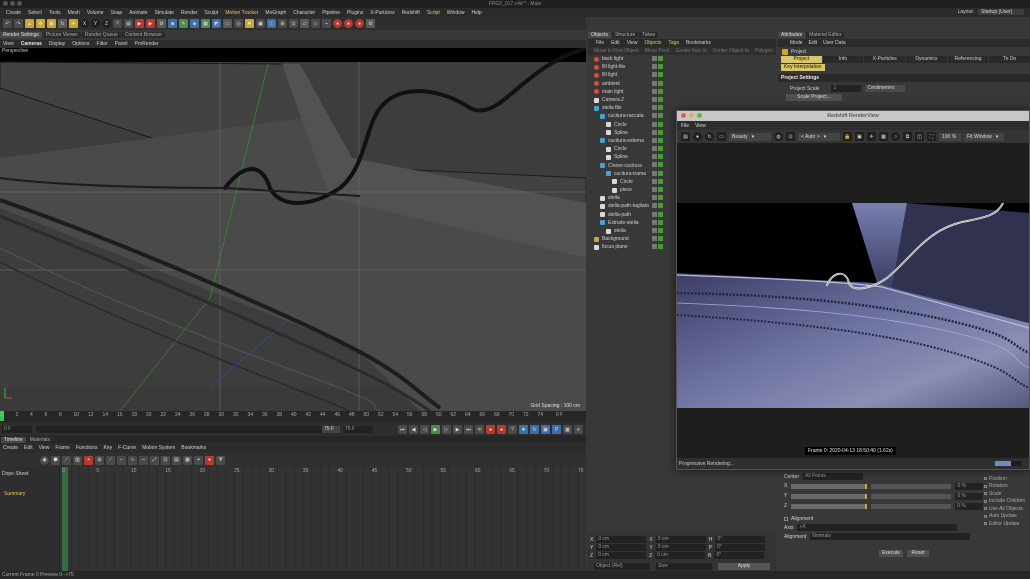 The width and height of the screenshot is (1030, 579). I want to click on snap-key-icon: ⌖, so click(198, 460).